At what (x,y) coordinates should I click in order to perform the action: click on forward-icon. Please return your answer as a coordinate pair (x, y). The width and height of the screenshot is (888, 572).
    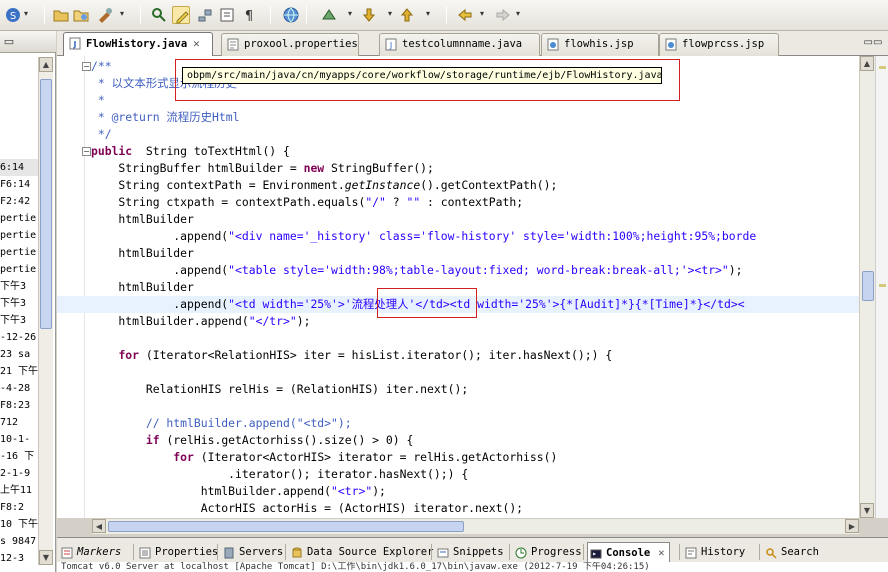
    Looking at the image, I should click on (503, 15).